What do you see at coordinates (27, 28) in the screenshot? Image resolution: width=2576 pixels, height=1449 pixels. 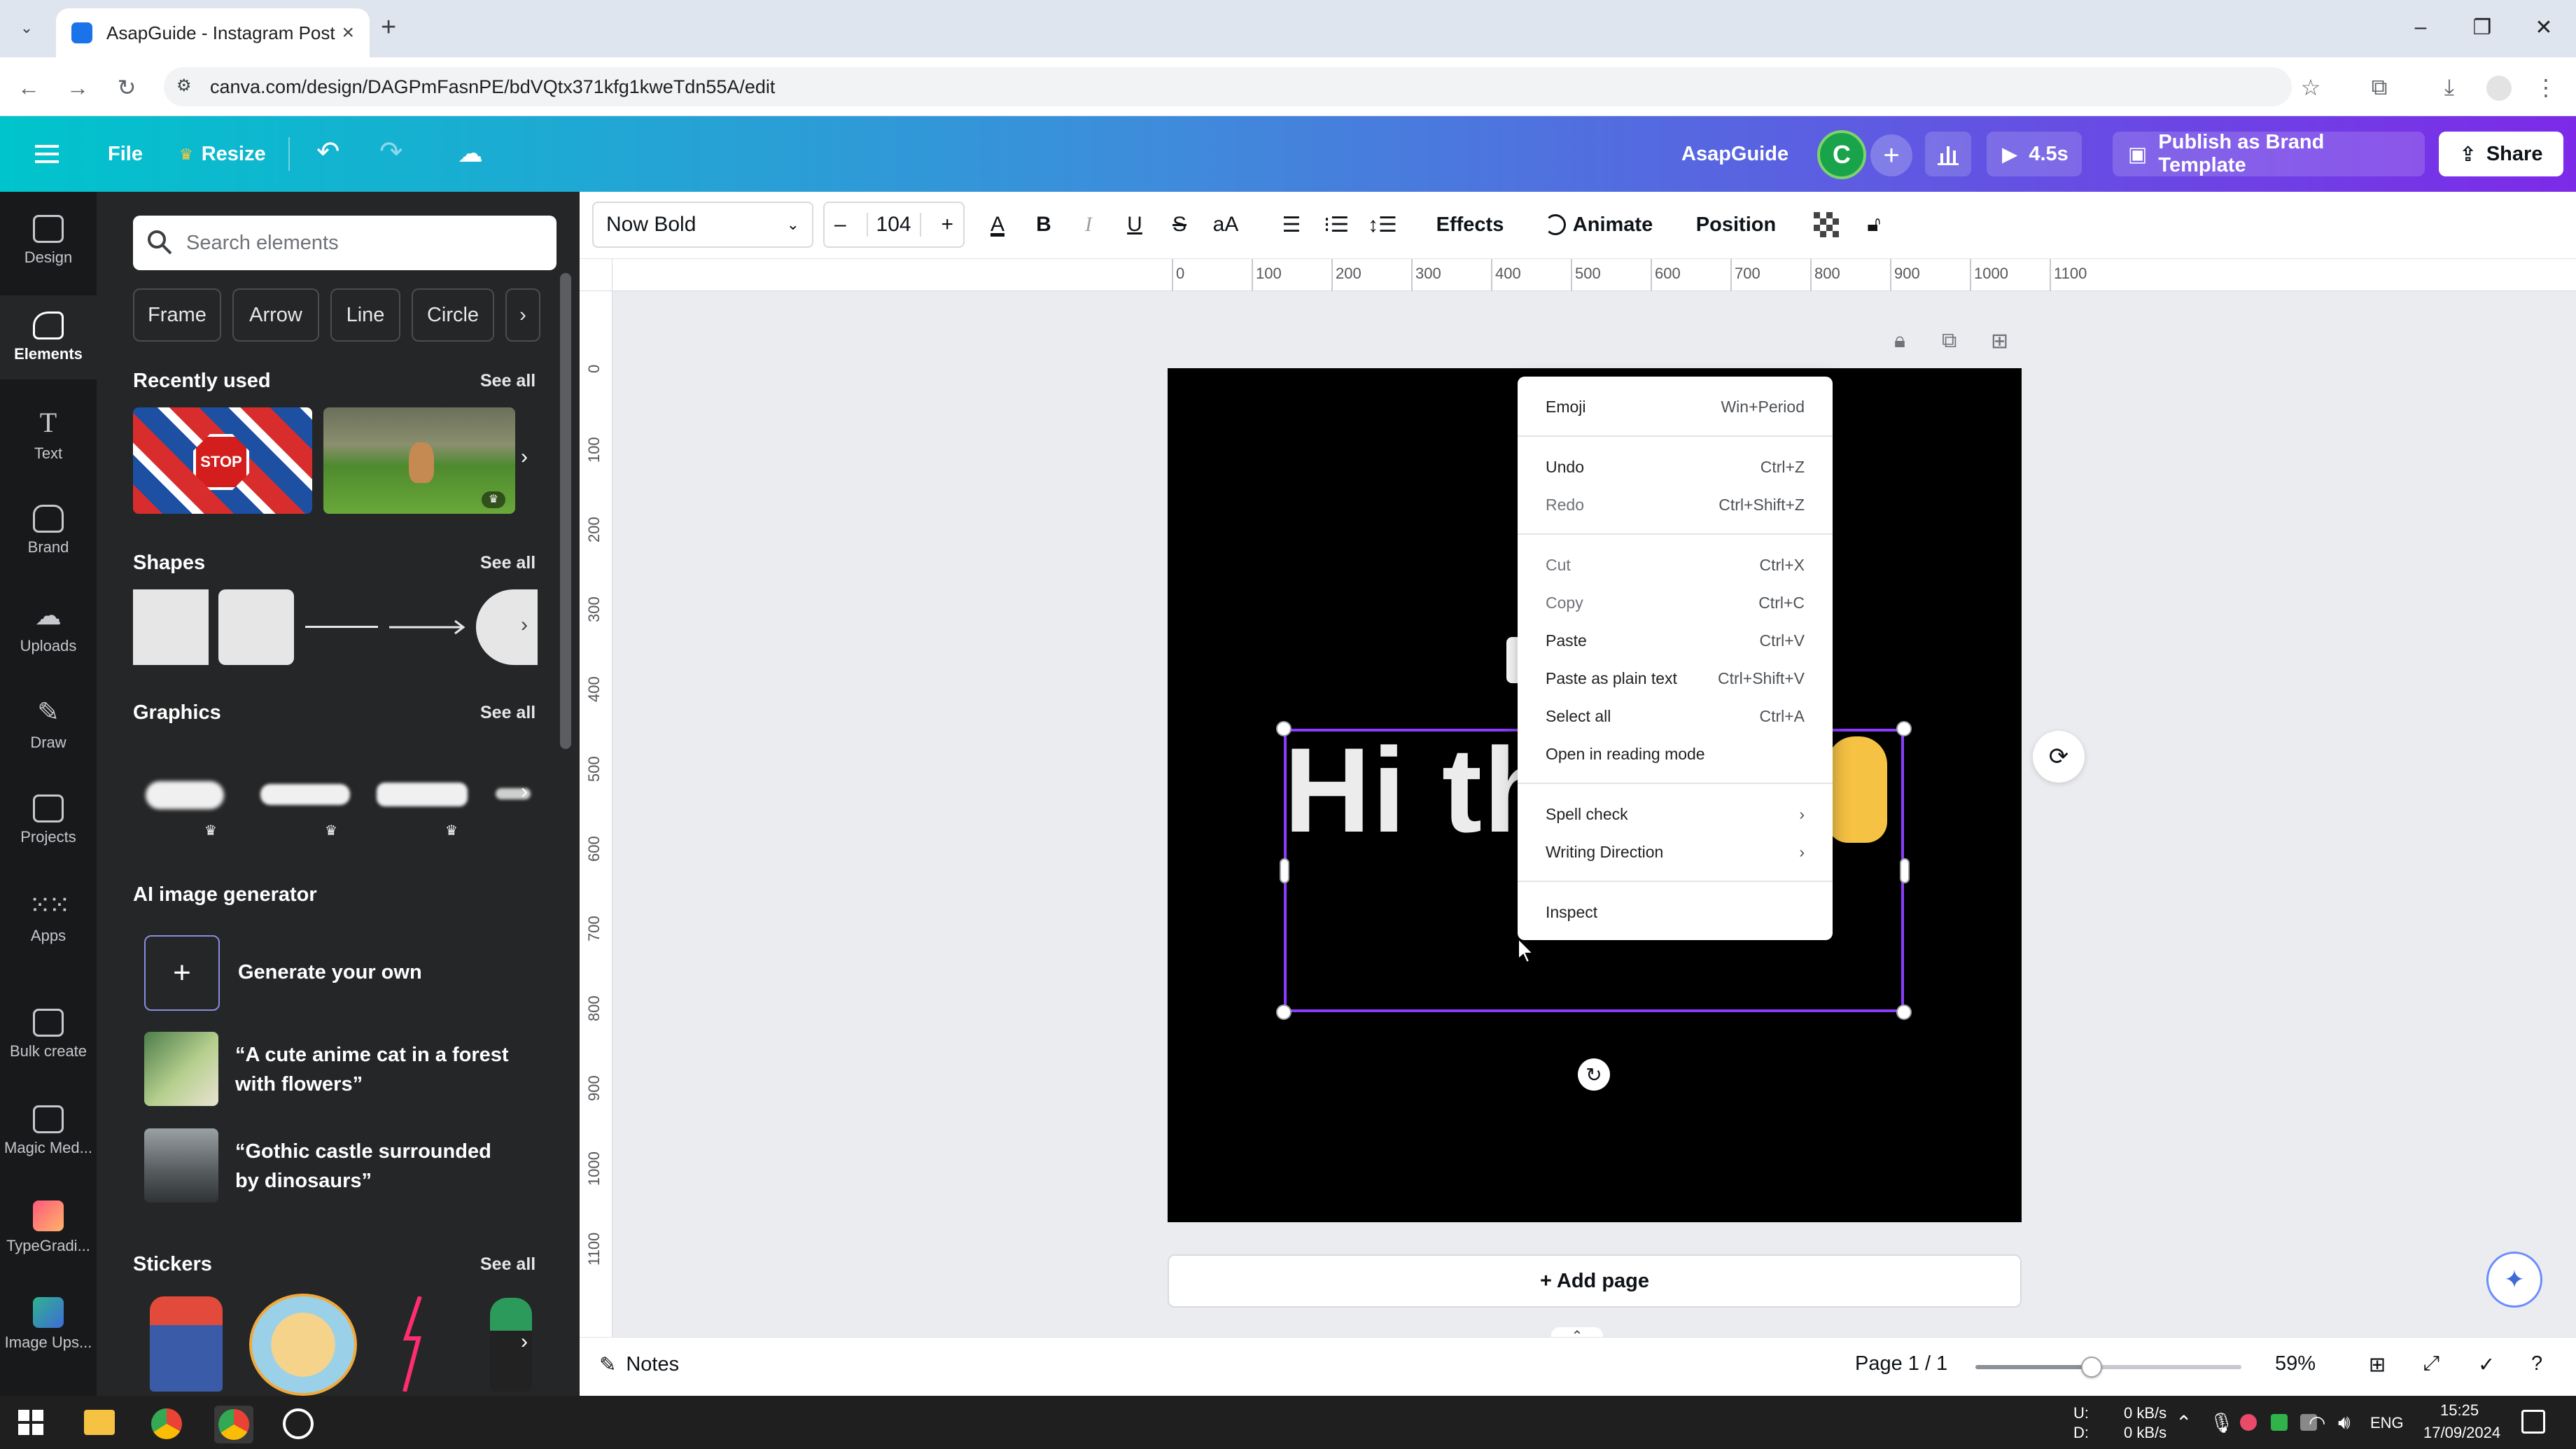 I see `tab-search-icon: ⌄` at bounding box center [27, 28].